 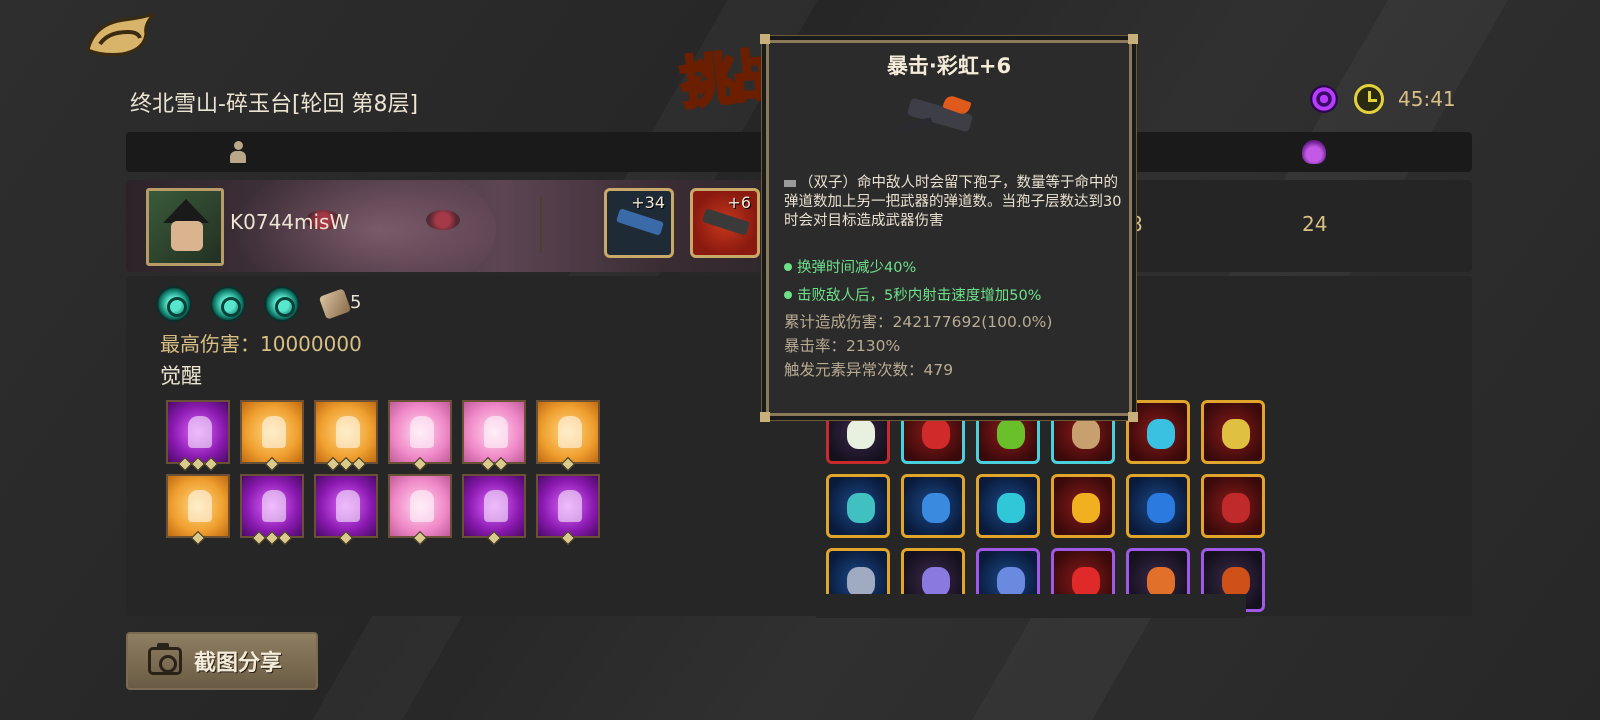 What do you see at coordinates (228, 304) in the screenshot?
I see `swirl-skill-icon` at bounding box center [228, 304].